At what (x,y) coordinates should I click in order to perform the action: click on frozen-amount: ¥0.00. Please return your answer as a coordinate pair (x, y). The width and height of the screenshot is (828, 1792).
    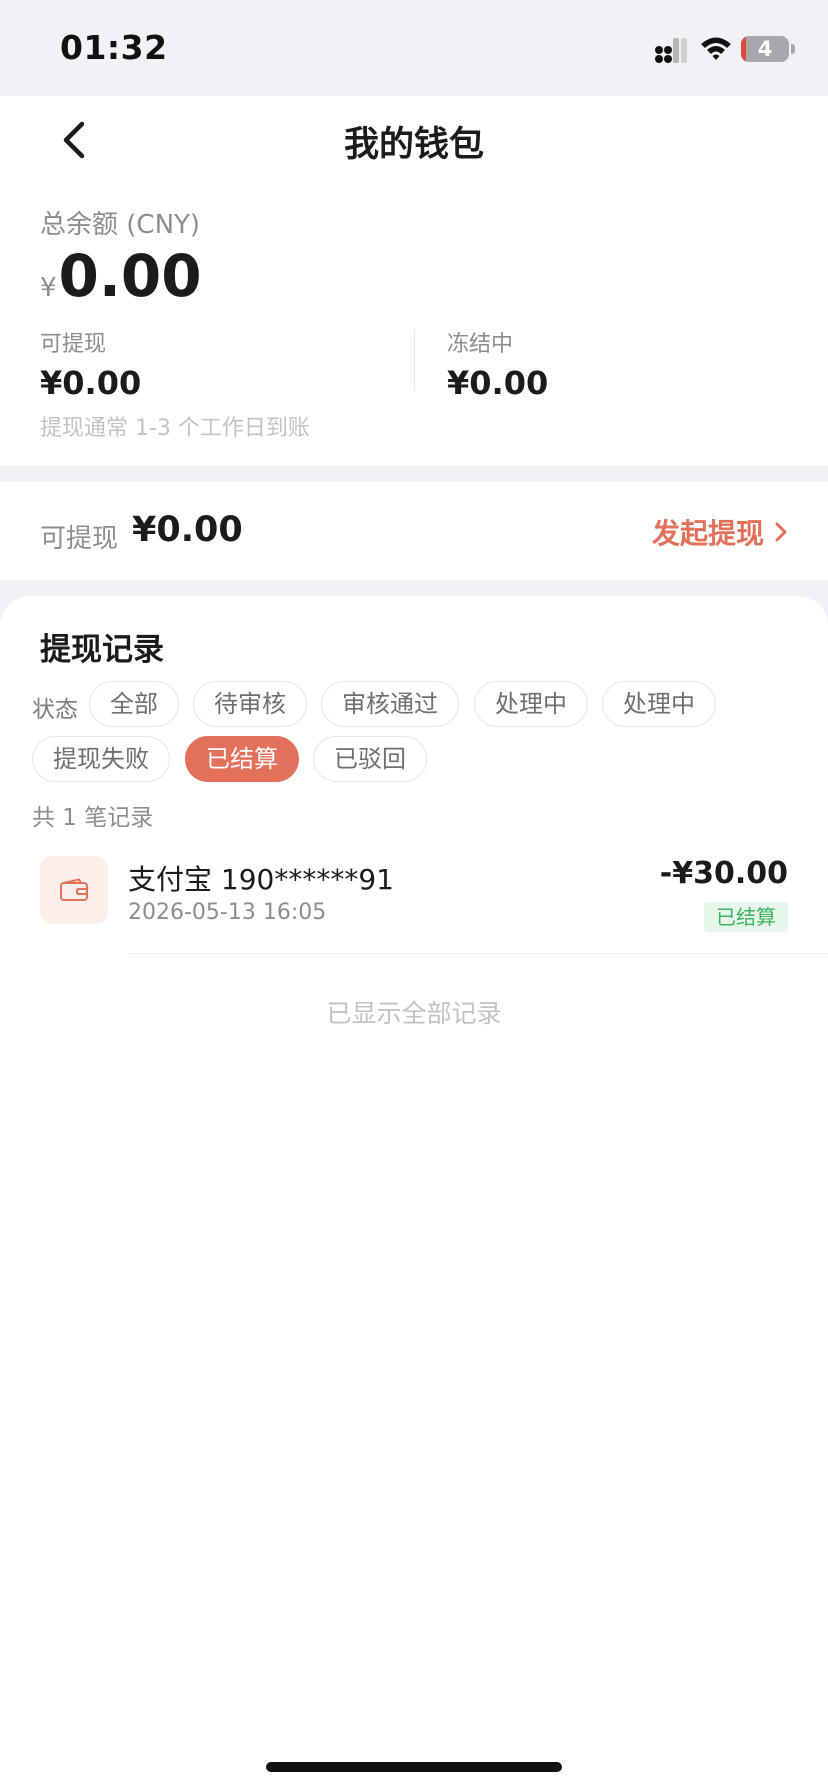
    Looking at the image, I should click on (498, 383).